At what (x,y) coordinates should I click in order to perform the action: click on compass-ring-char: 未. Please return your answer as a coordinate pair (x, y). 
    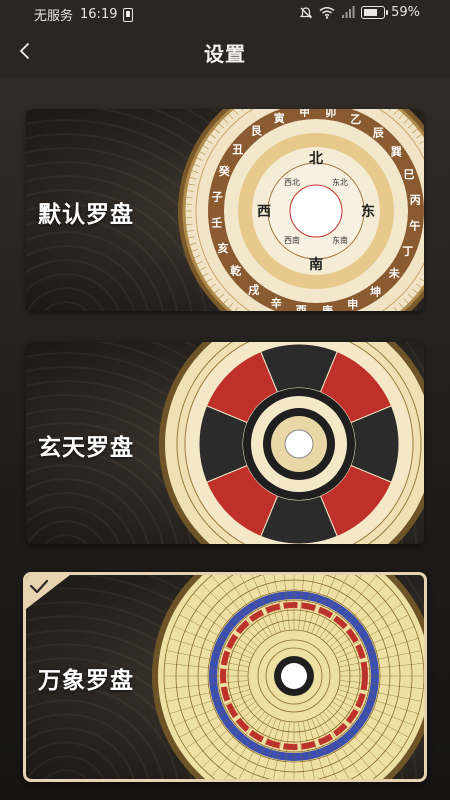
    Looking at the image, I should click on (394, 273).